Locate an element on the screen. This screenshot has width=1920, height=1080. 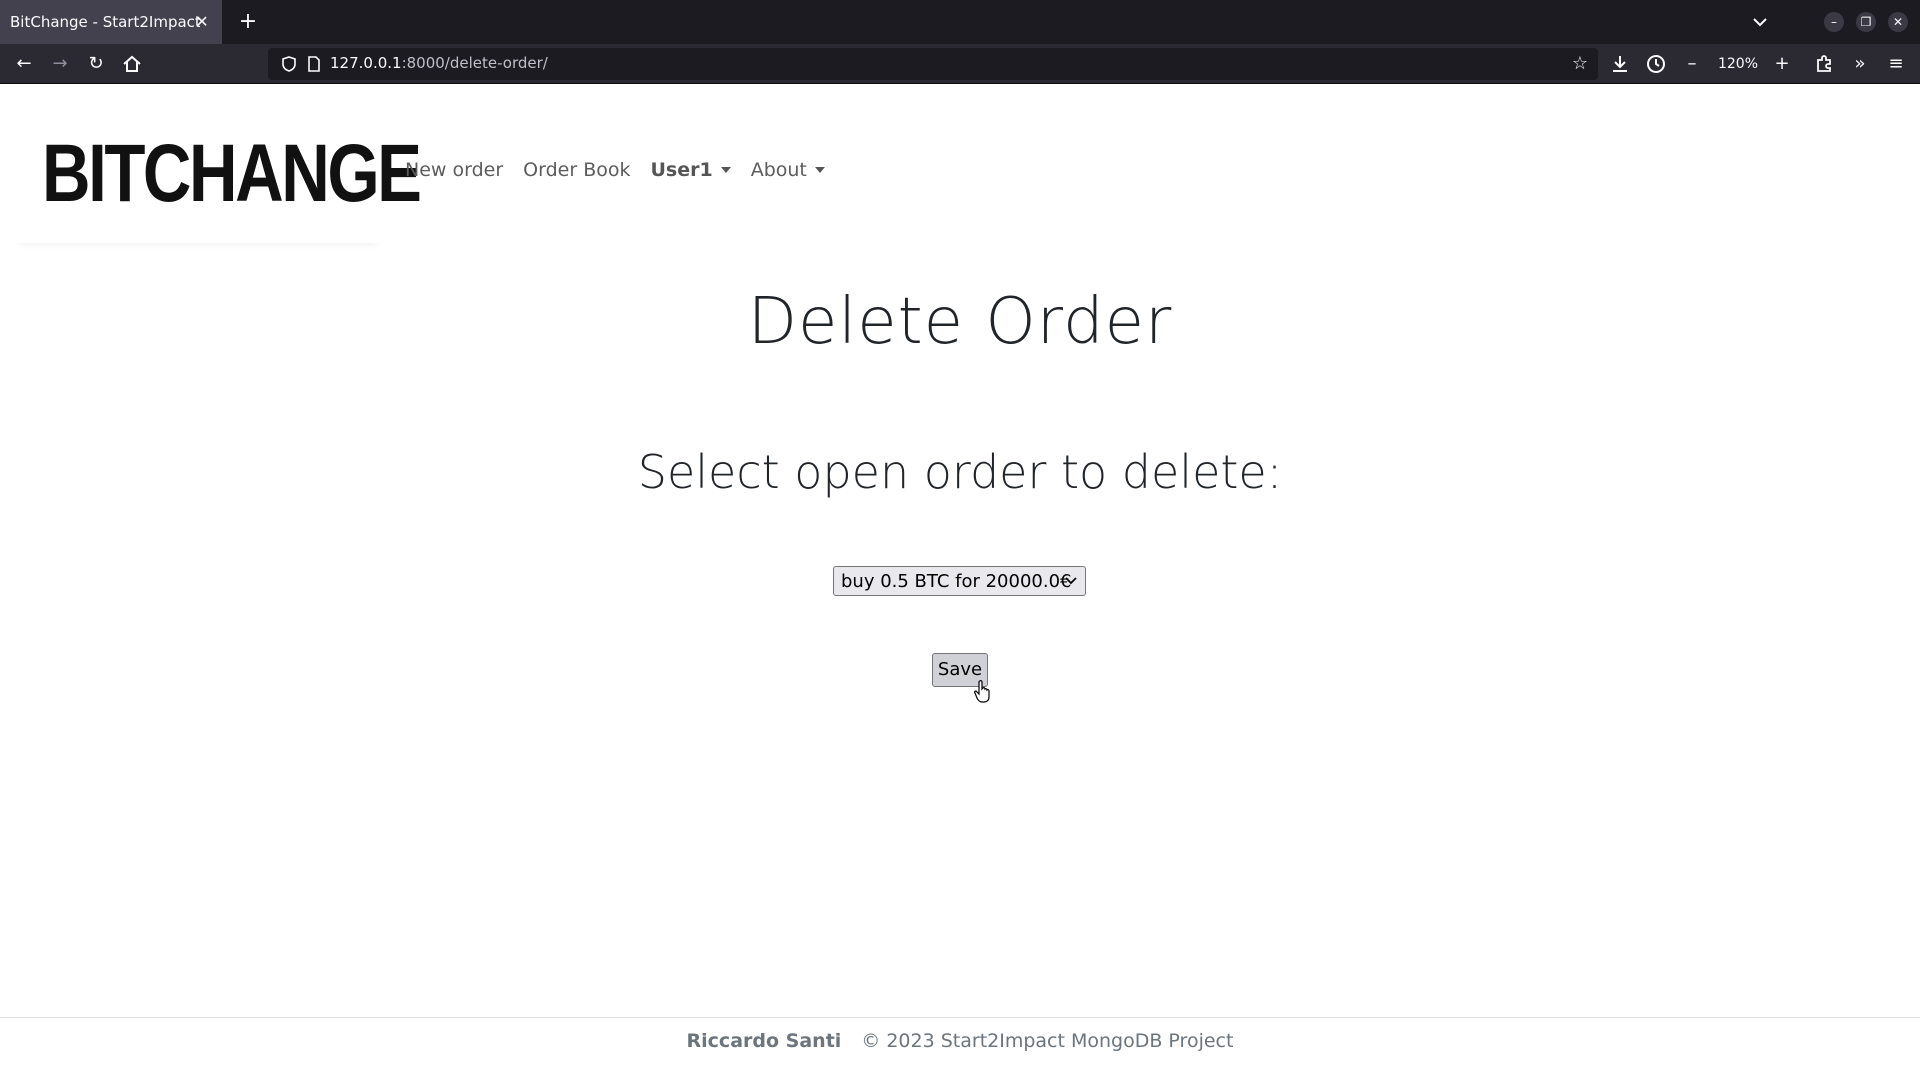
page-title: Delete Order is located at coordinates (960, 322).